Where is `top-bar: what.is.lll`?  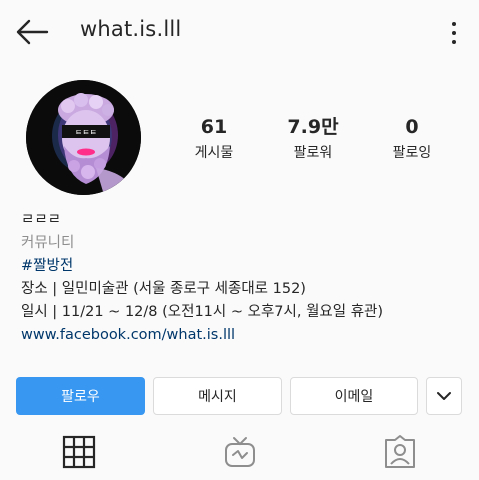
top-bar: what.is.lll is located at coordinates (239, 31).